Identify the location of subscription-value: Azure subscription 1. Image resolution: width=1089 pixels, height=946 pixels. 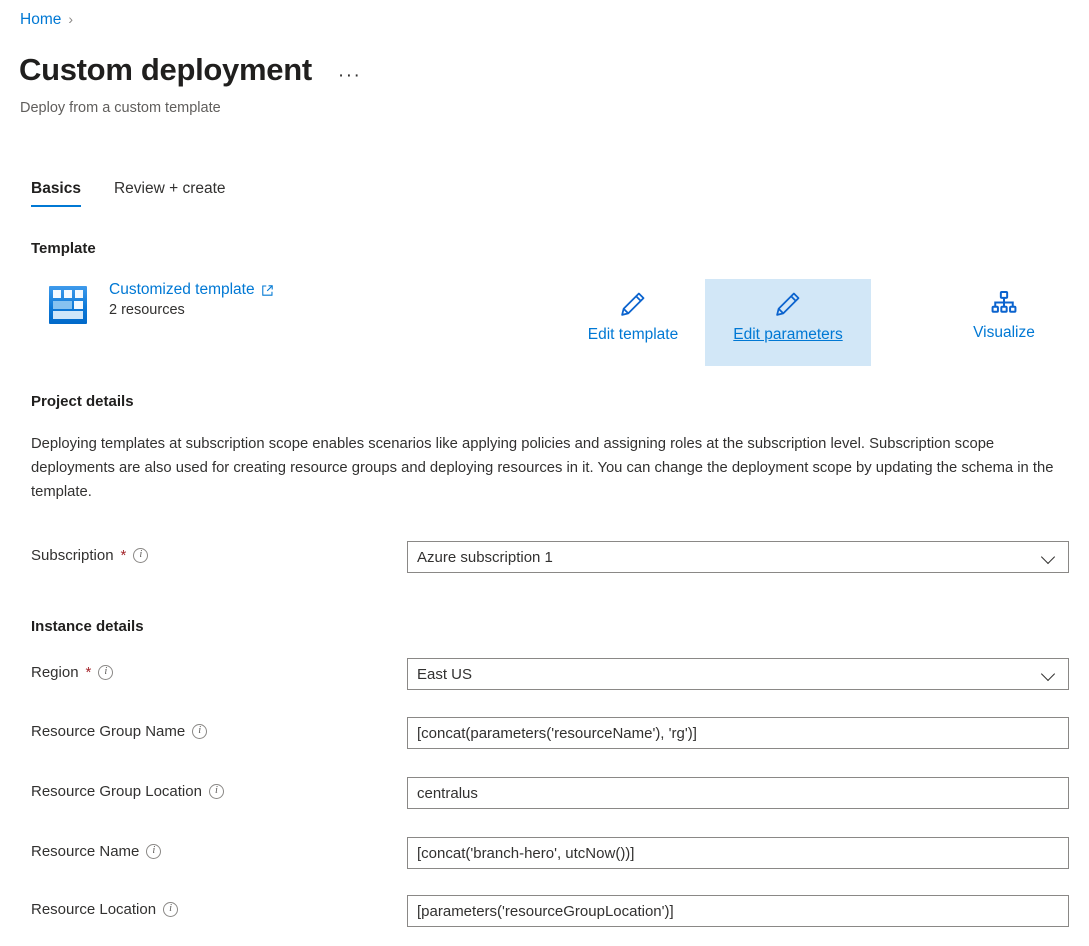
(485, 557).